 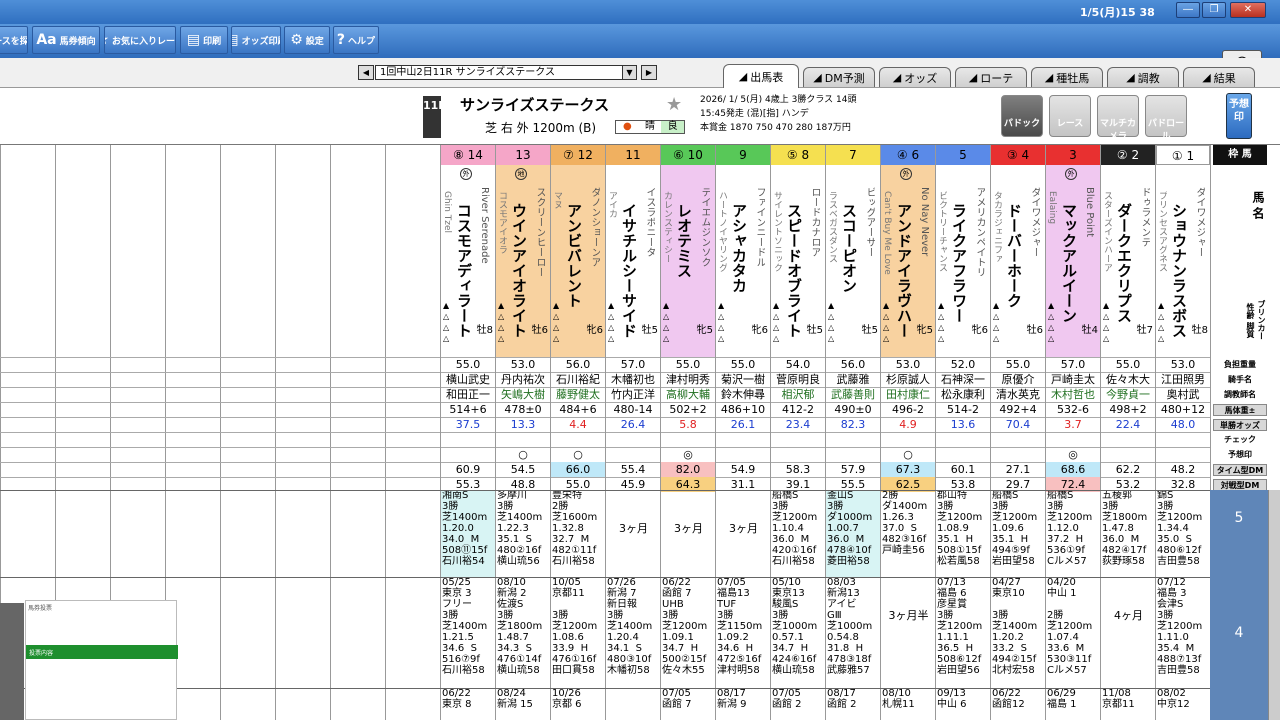 I want to click on horse-name: アシャカタカ, so click(x=739, y=273).